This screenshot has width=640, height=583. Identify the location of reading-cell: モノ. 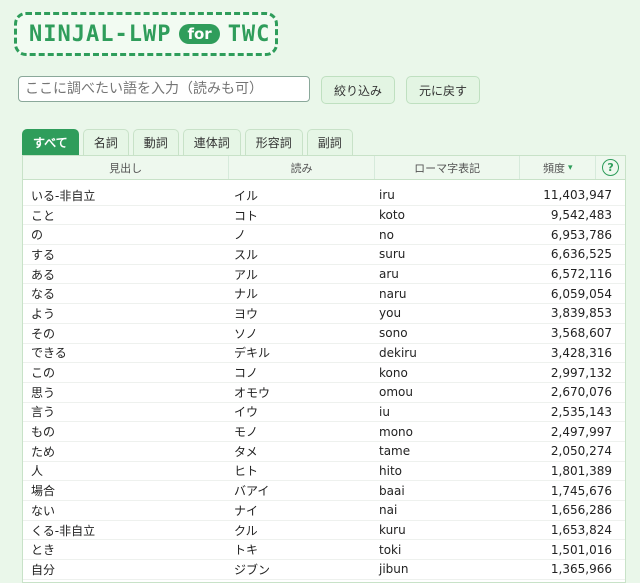
(246, 432).